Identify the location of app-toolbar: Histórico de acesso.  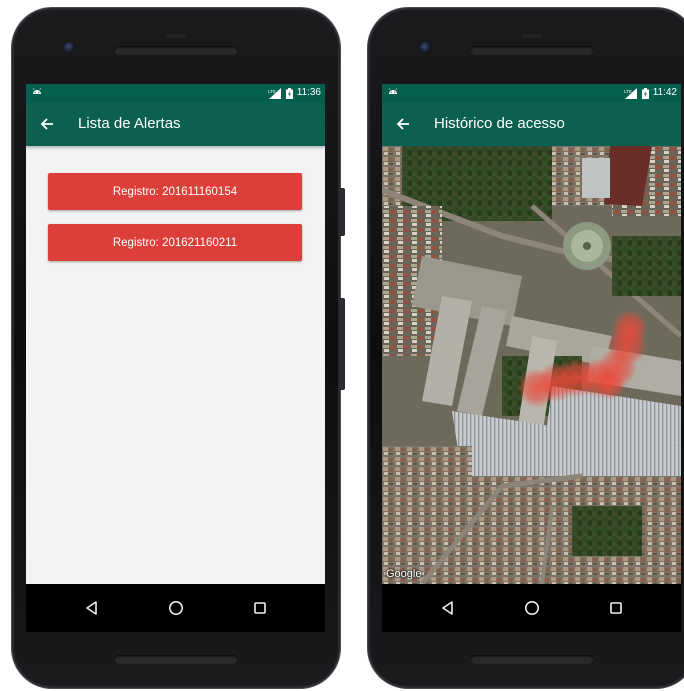
(531, 124).